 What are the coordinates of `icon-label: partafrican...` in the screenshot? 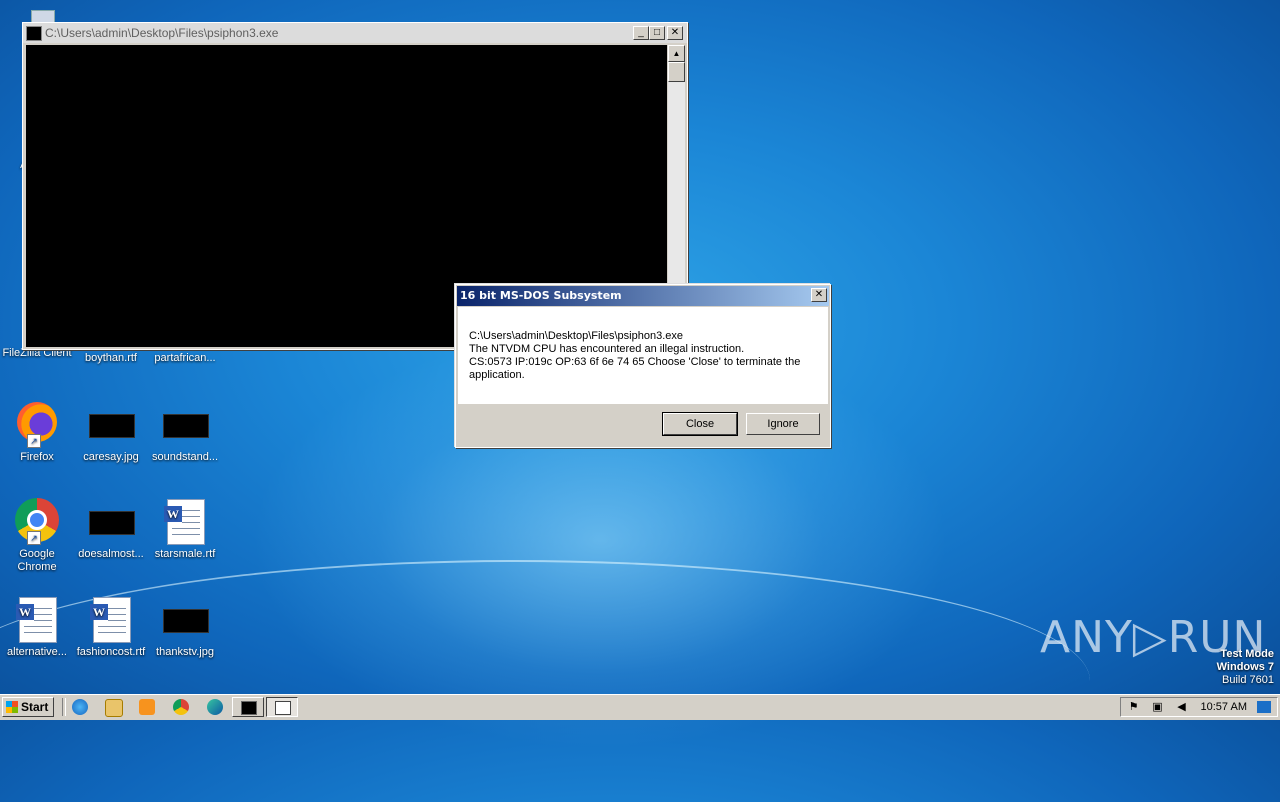 It's located at (185, 358).